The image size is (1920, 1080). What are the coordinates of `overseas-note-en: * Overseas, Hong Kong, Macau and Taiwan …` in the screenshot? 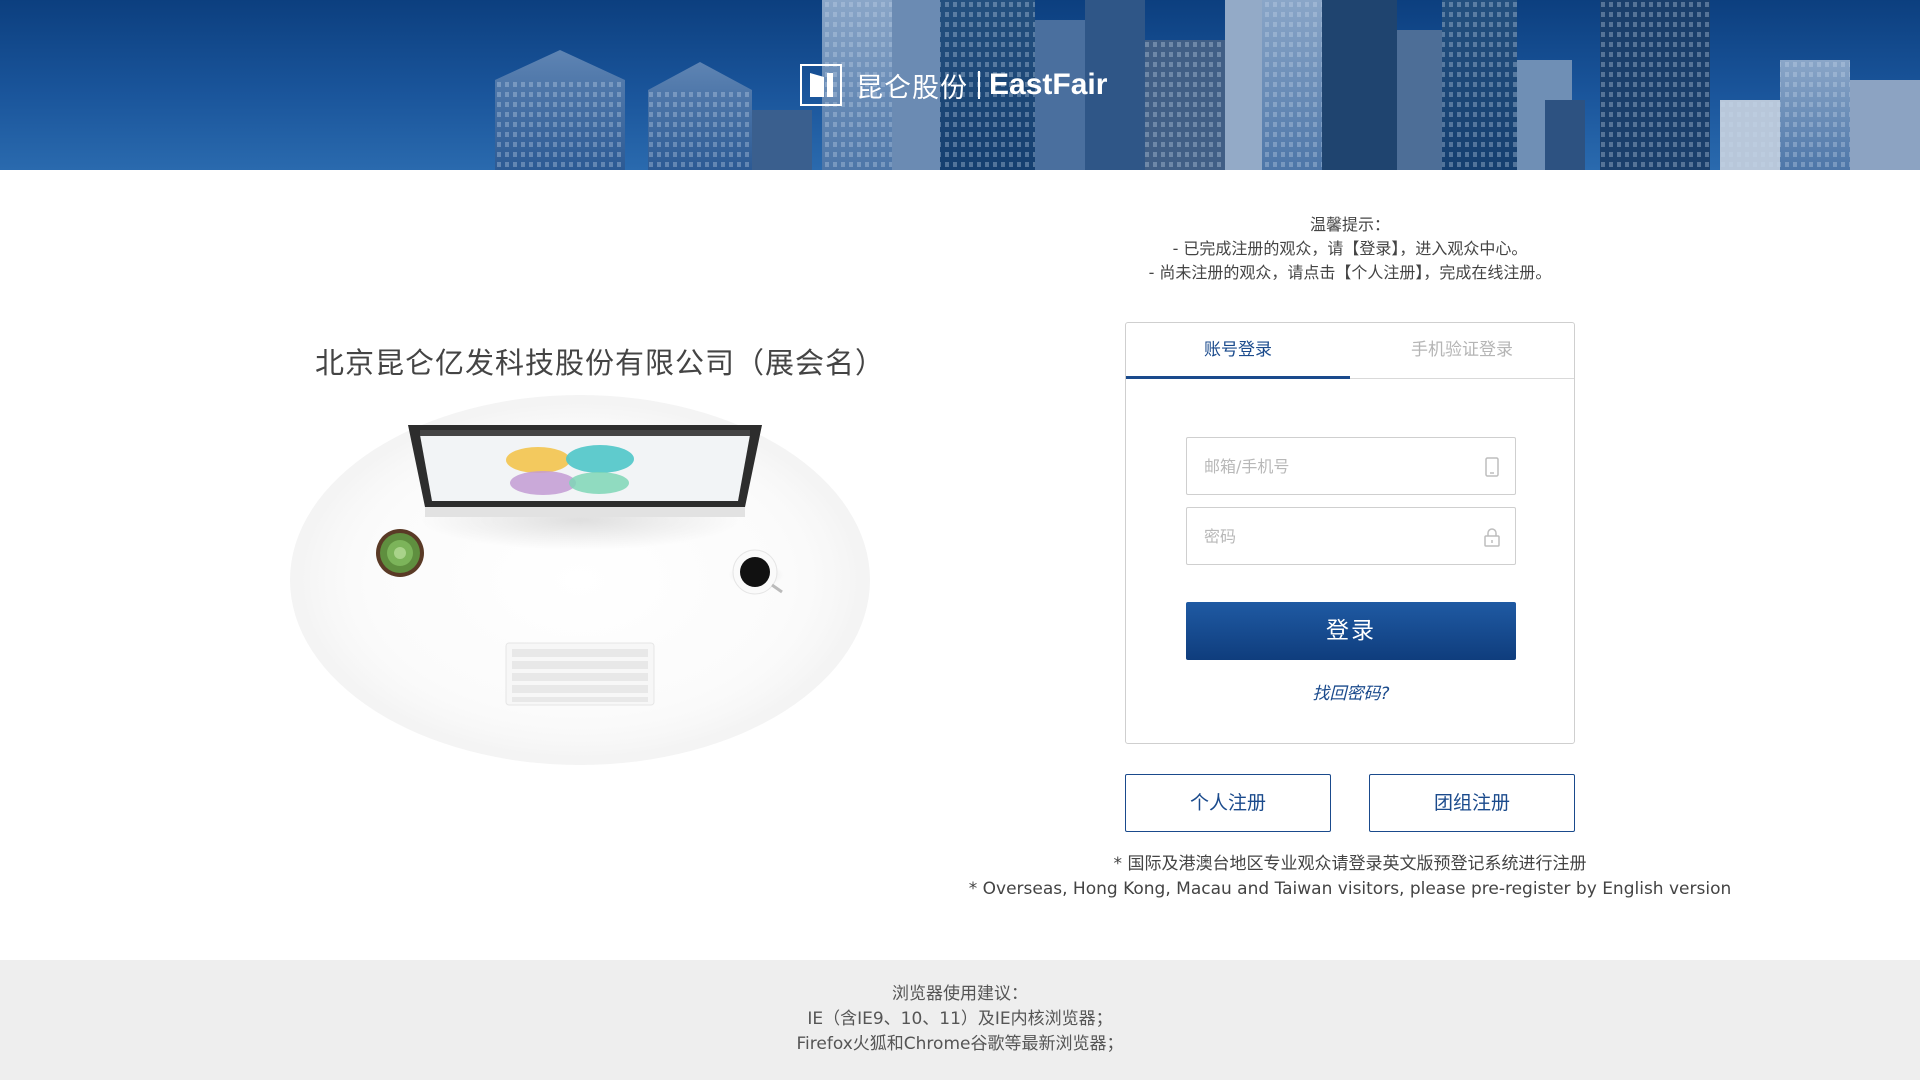 It's located at (1350, 889).